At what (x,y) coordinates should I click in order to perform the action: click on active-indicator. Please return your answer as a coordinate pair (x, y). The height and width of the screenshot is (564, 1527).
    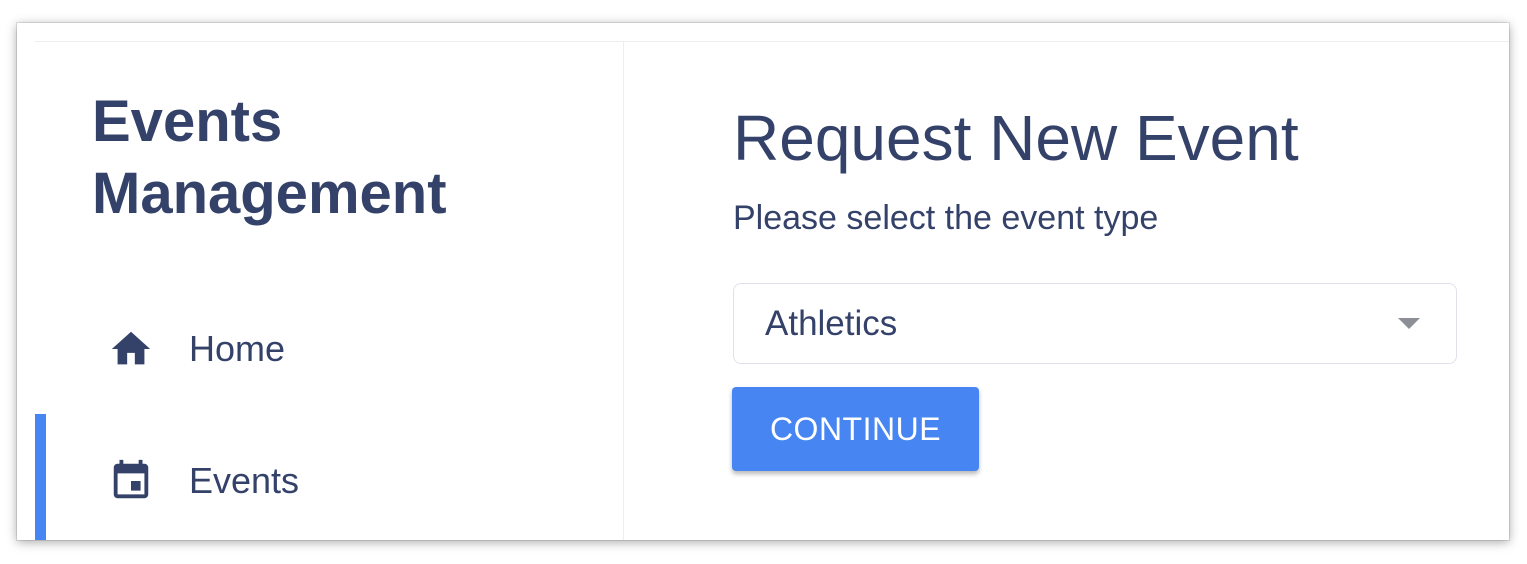
    Looking at the image, I should click on (40, 477).